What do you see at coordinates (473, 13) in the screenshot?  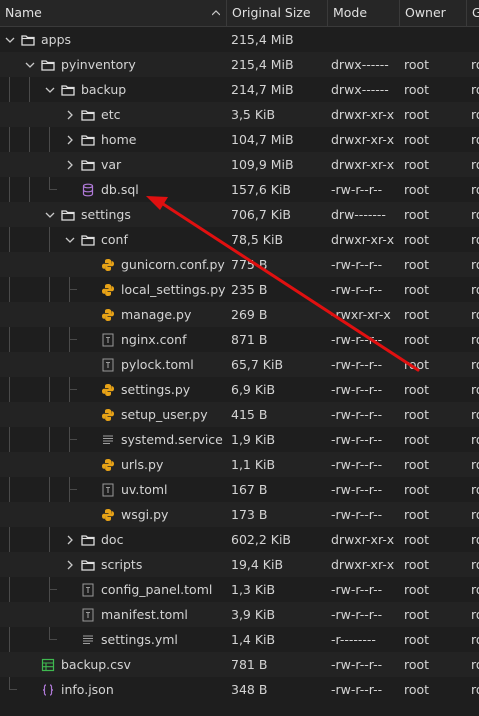 I see `column-header-group: G` at bounding box center [473, 13].